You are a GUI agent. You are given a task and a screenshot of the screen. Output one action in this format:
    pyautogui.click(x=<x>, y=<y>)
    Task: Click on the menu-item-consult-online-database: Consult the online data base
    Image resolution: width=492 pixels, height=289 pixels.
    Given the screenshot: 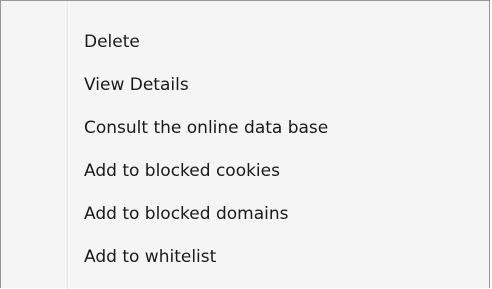 What is the action you would take?
    pyautogui.click(x=245, y=128)
    